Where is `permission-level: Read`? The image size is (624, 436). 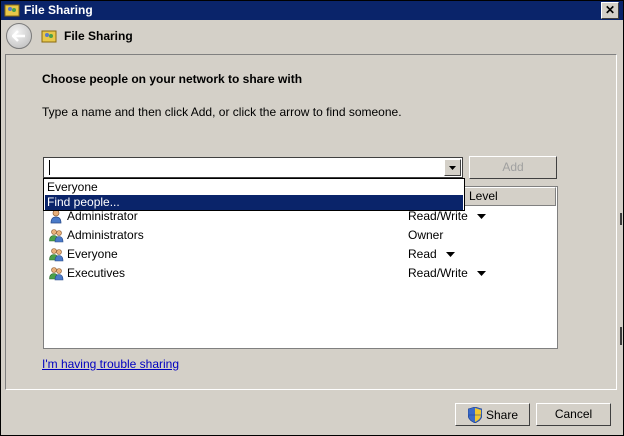 permission-level: Read is located at coordinates (422, 254).